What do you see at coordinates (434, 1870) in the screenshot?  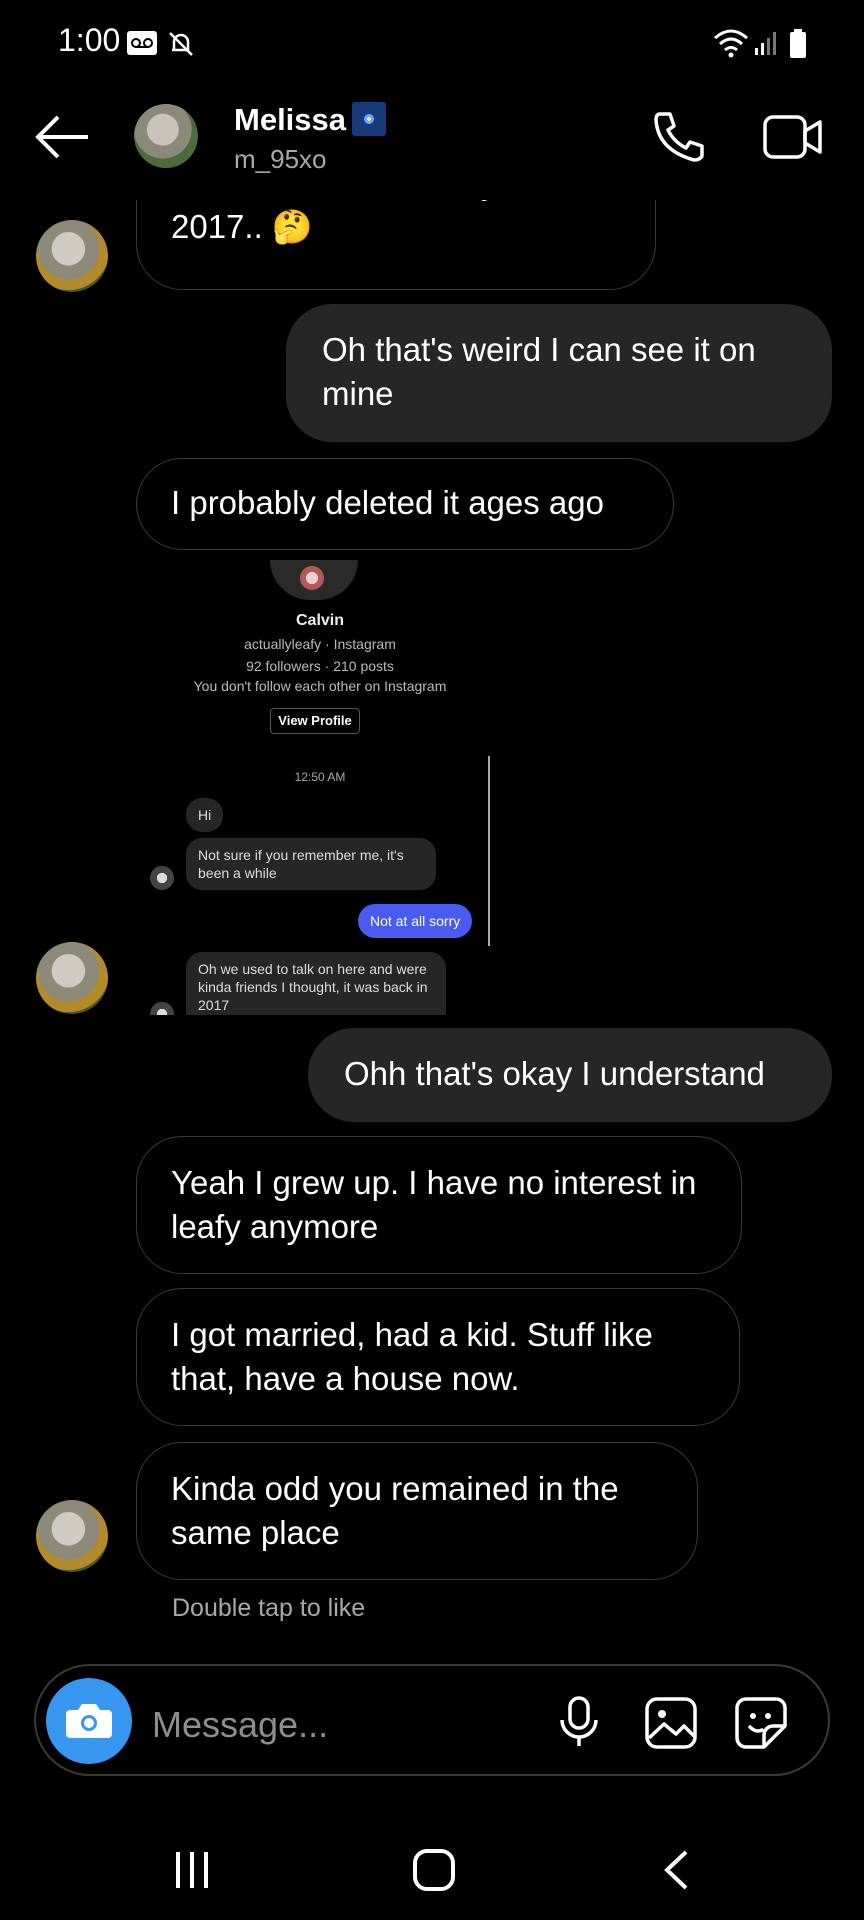 I see `home-icon` at bounding box center [434, 1870].